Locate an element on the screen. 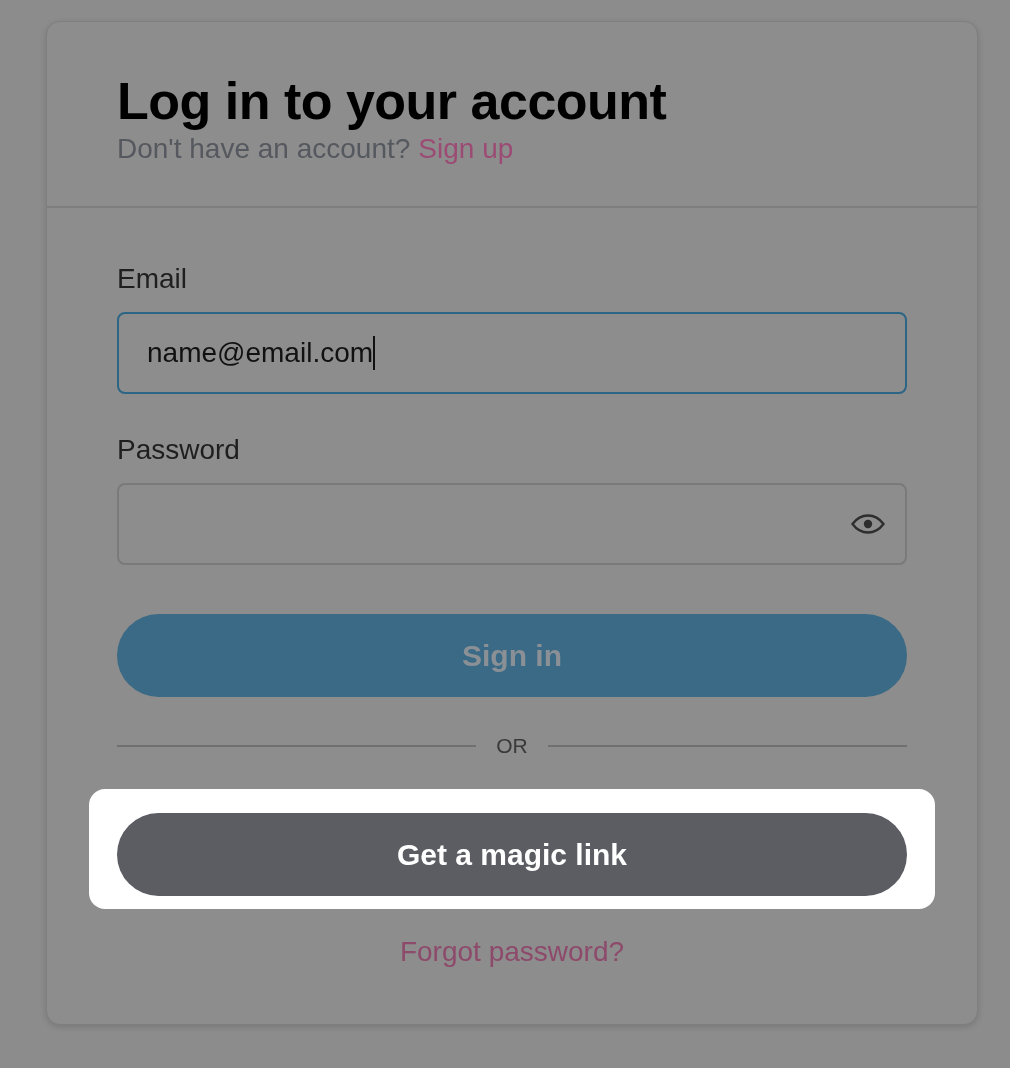  email-input: name@email.com is located at coordinates (512, 353).